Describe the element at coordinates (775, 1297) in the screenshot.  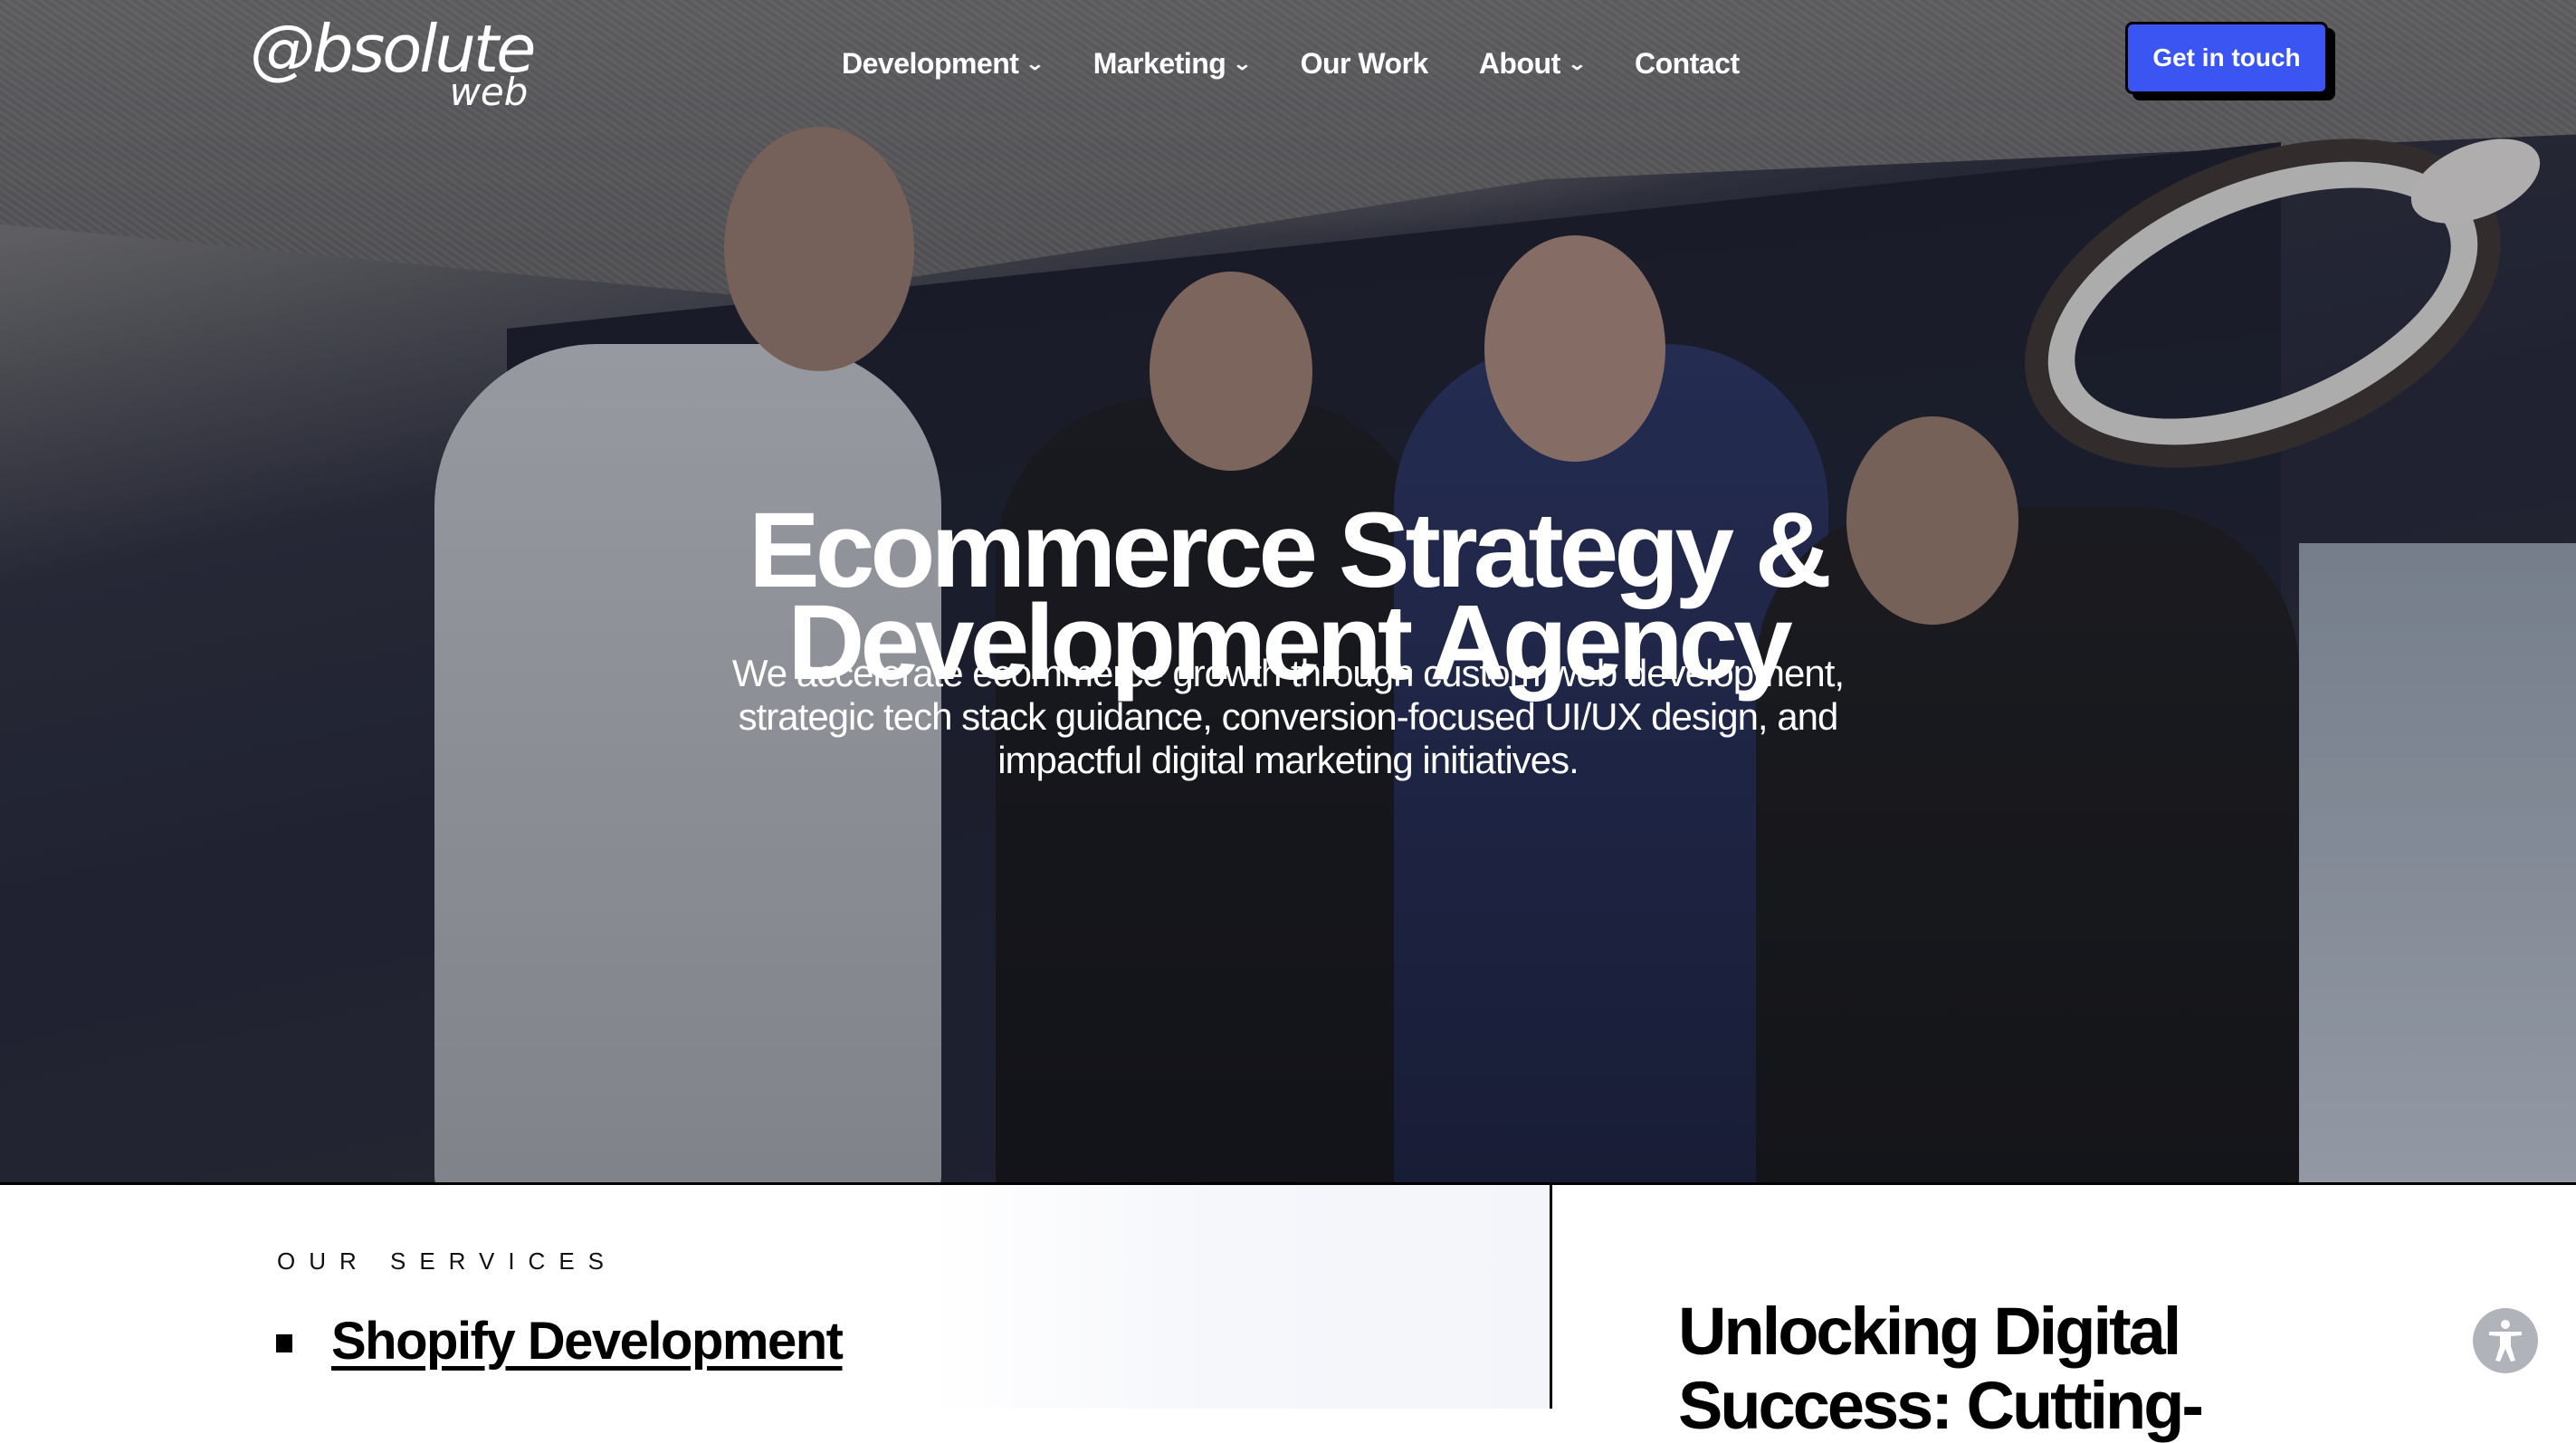
I see `services-panel` at that location.